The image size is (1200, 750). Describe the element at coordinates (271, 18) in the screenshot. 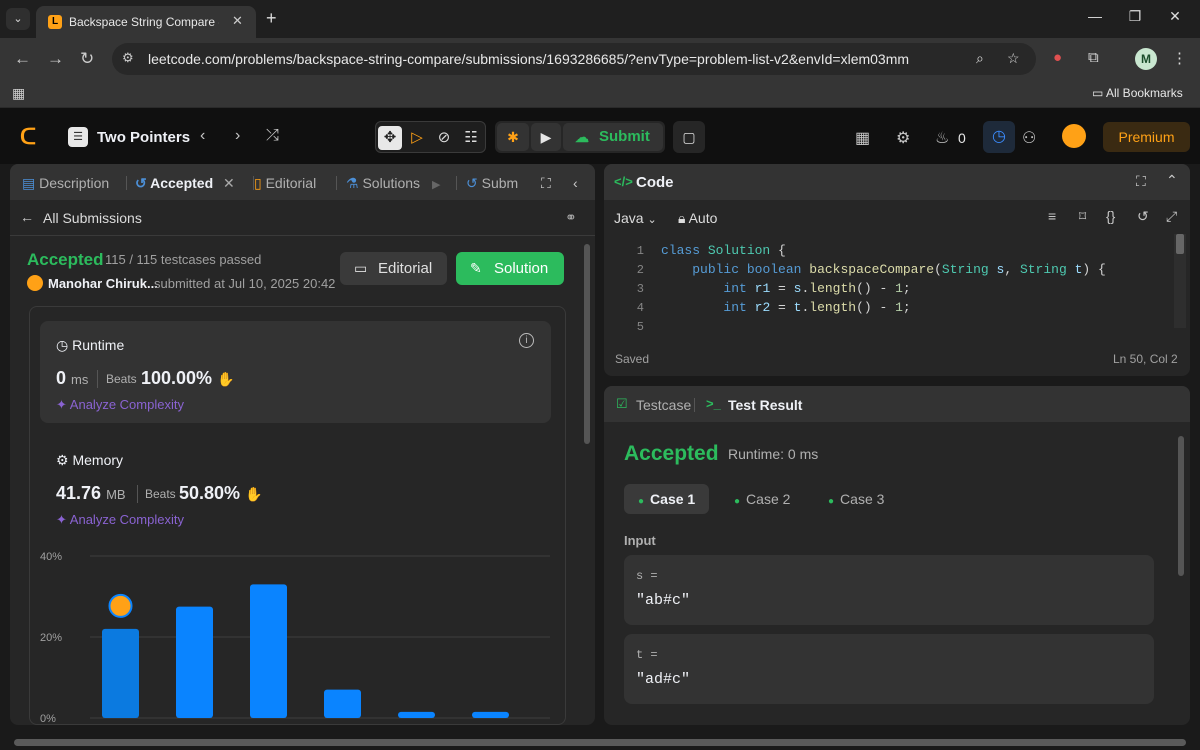

I see `new-tab-icon: +` at that location.